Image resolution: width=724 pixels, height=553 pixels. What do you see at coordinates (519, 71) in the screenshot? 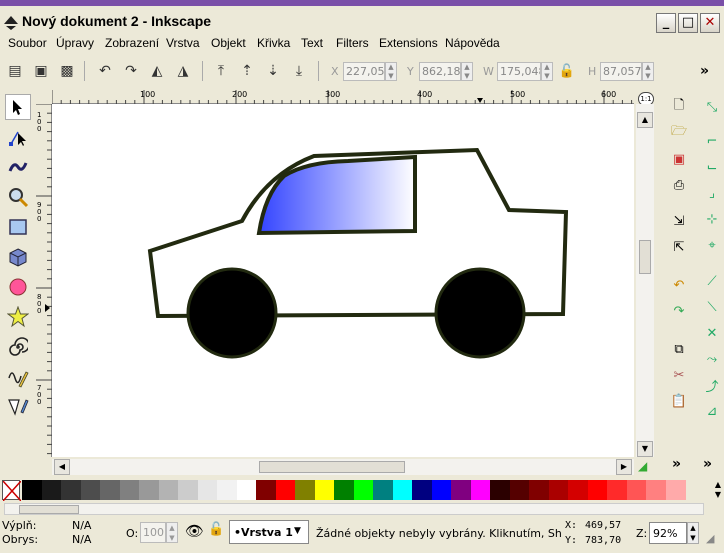
I see `w-field: 175,048` at bounding box center [519, 71].